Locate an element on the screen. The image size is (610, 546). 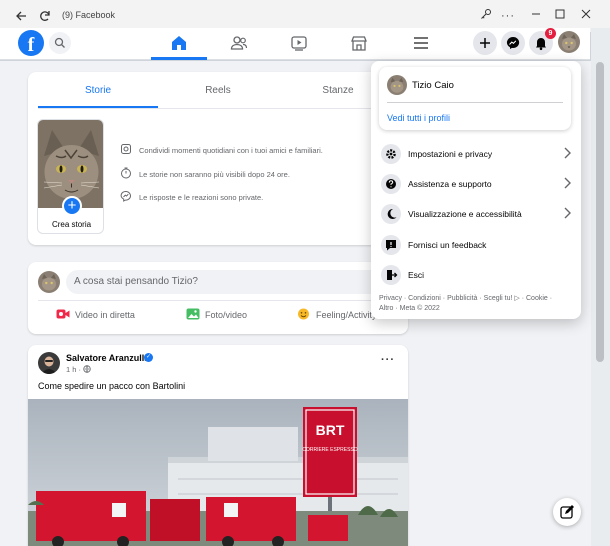
compose-icon is located at coordinates (567, 512).